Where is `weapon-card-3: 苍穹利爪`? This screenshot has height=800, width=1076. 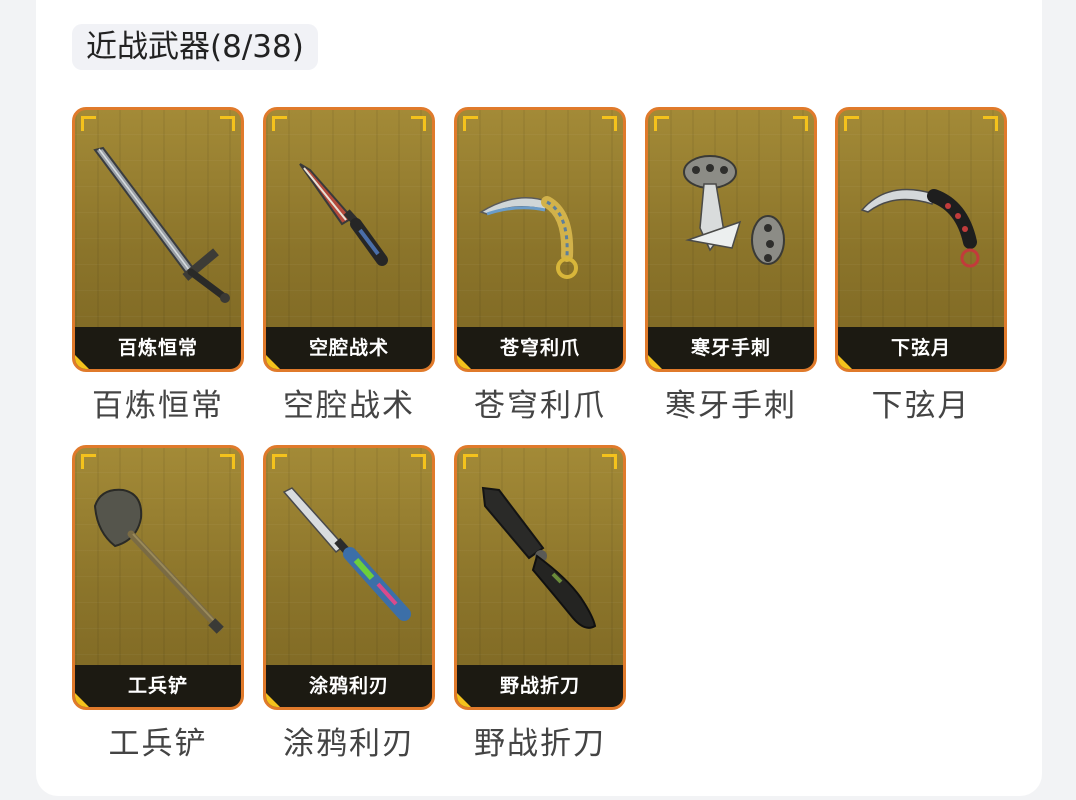 weapon-card-3: 苍穹利爪 is located at coordinates (540, 239).